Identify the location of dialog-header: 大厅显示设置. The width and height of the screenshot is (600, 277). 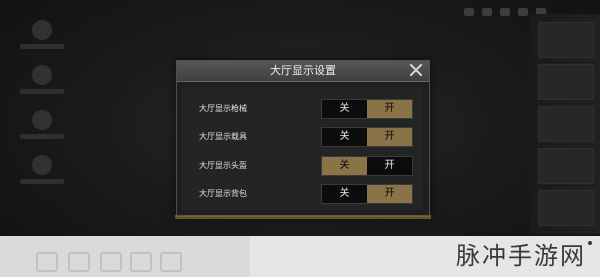
(303, 71).